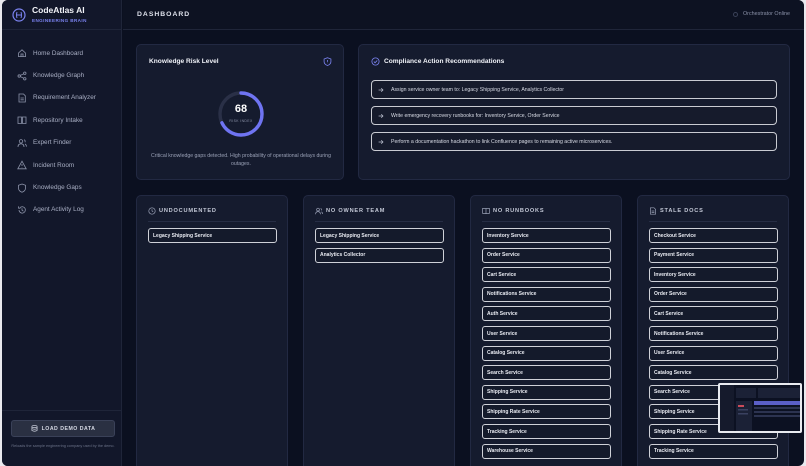 This screenshot has height=466, width=806. Describe the element at coordinates (444, 61) in the screenshot. I see `recommendations-title: Compliance Action Recommendations` at that location.